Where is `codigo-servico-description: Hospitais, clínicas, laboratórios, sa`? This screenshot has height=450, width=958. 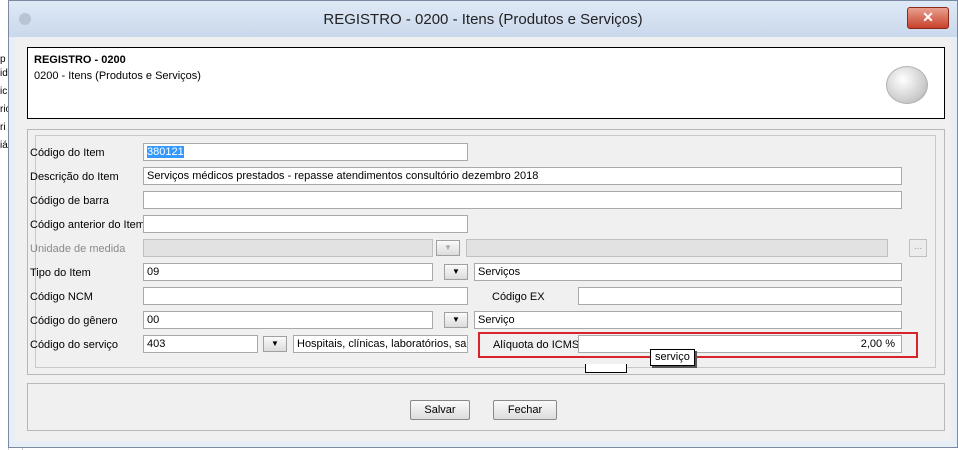 codigo-servico-description: Hospitais, clínicas, laboratórios, sa is located at coordinates (380, 344).